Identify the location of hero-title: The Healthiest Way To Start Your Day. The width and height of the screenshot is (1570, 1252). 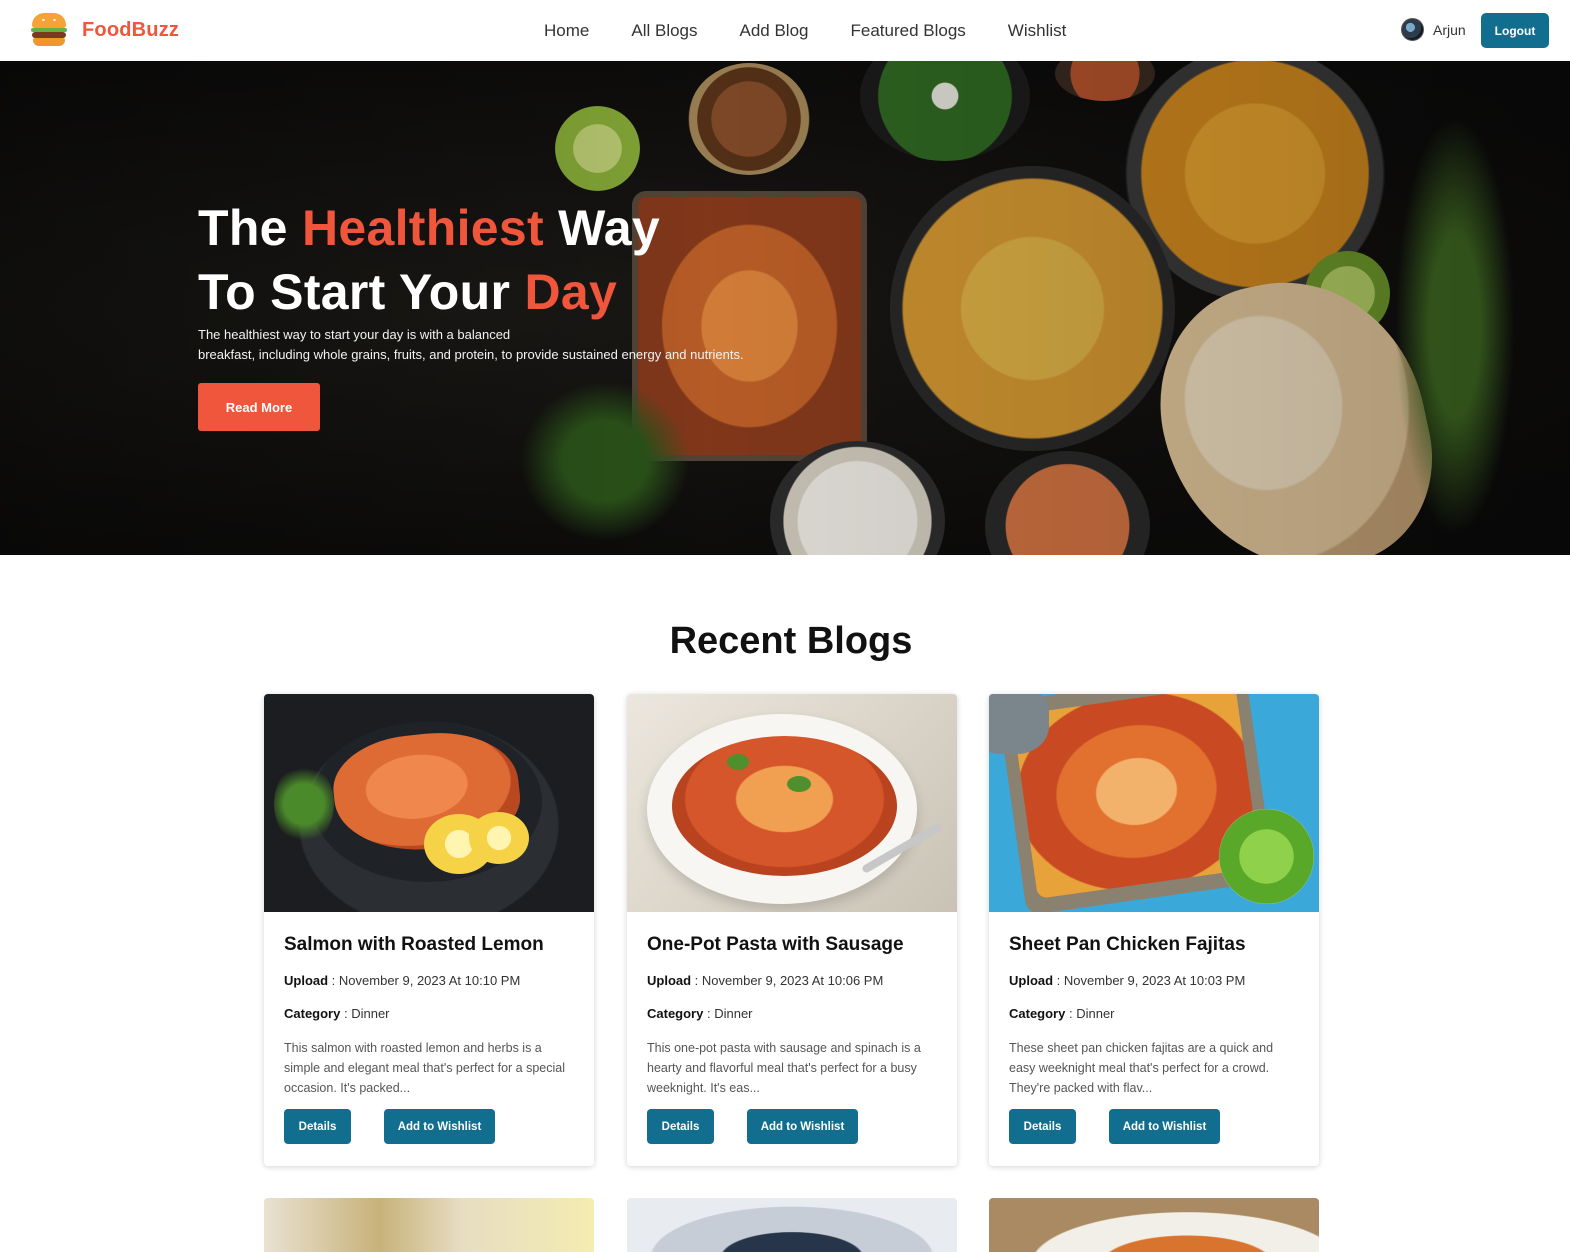
(429, 260).